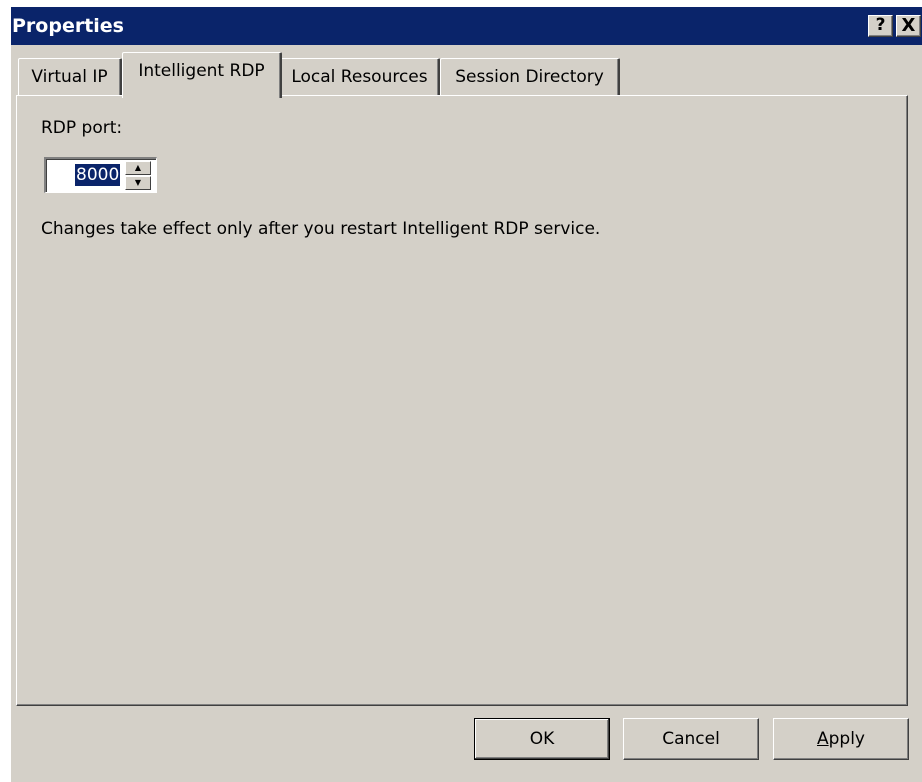 Image resolution: width=922 pixels, height=782 pixels. What do you see at coordinates (202, 75) in the screenshot?
I see `tab-intelligent-rdp: Intelligent RDP` at bounding box center [202, 75].